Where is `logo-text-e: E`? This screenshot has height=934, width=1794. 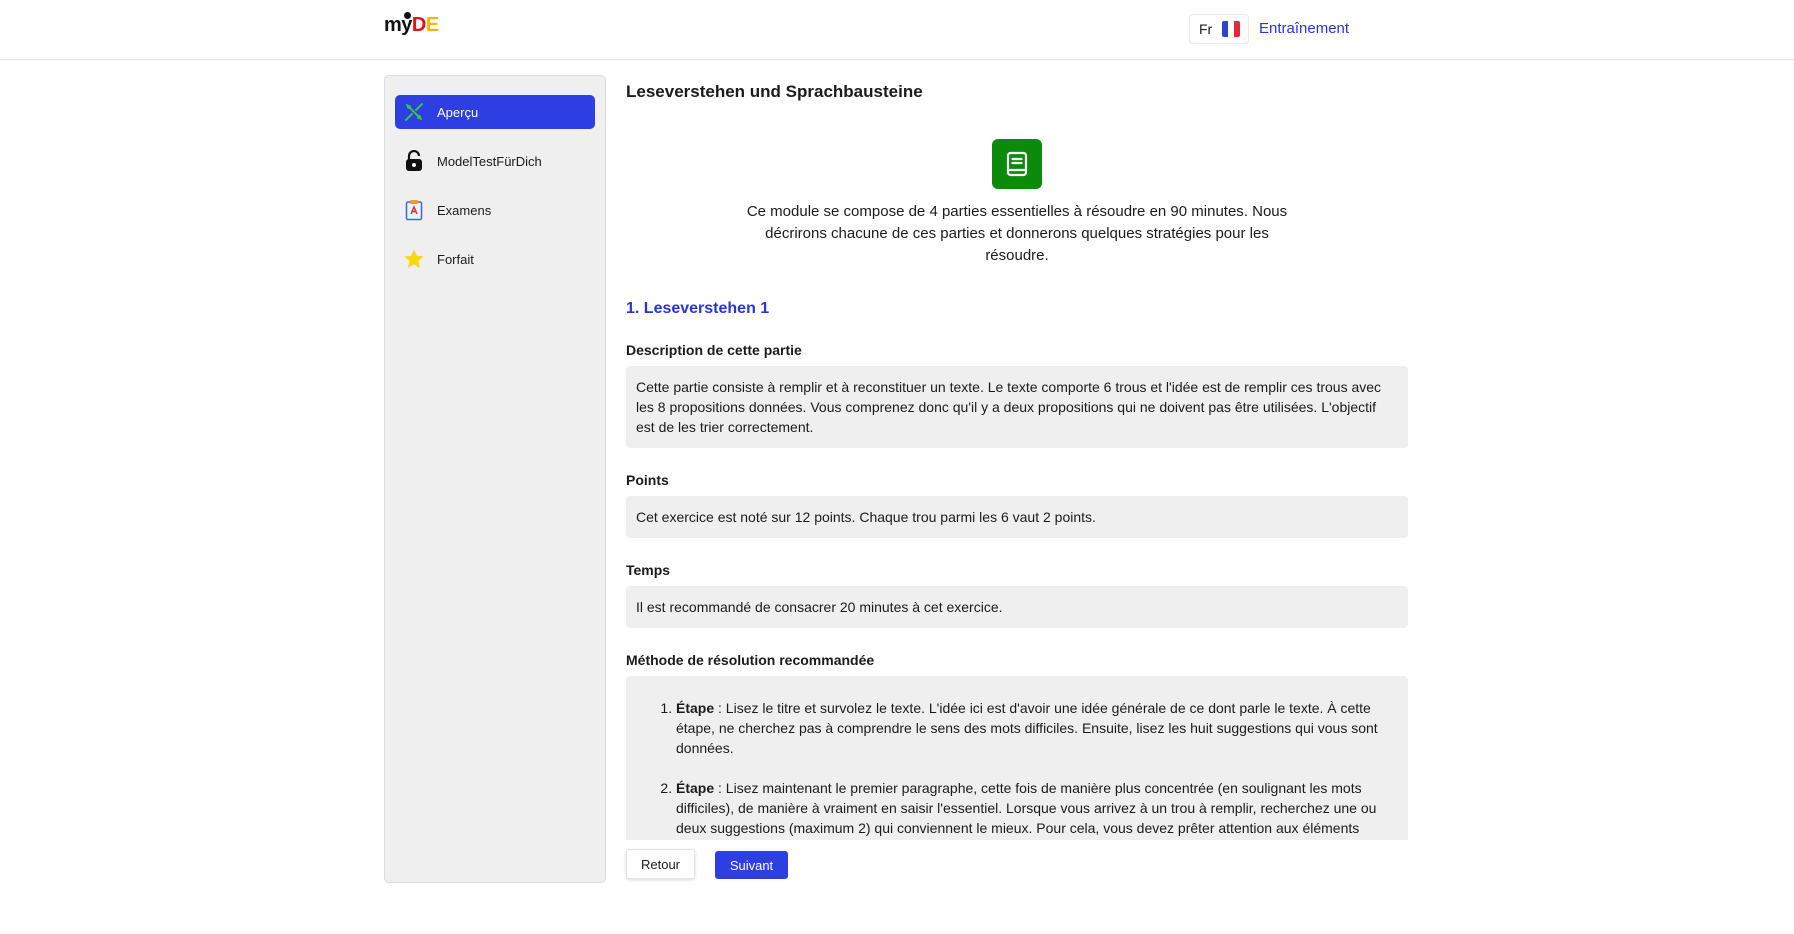 logo-text-e: E is located at coordinates (432, 25).